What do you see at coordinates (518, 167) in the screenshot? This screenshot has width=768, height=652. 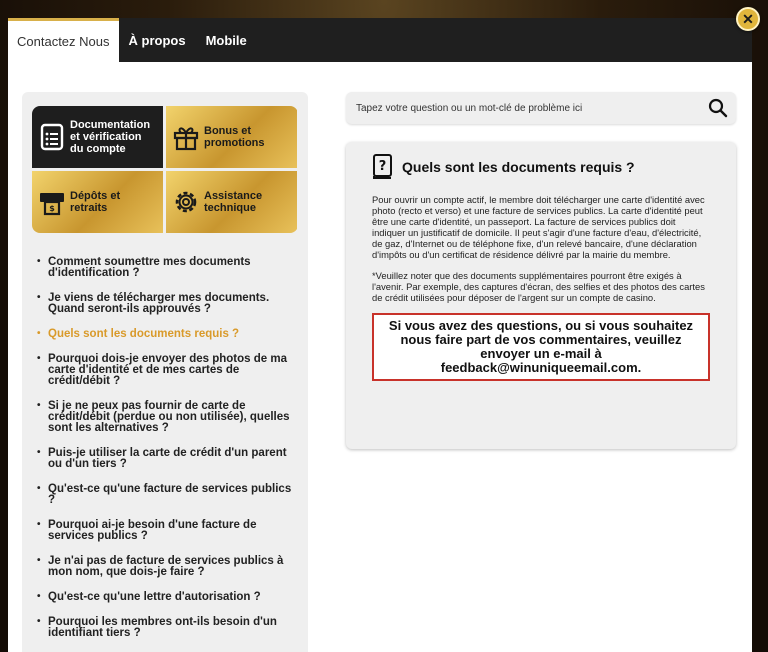 I see `answer-title: Quels sont les documents requis ?` at bounding box center [518, 167].